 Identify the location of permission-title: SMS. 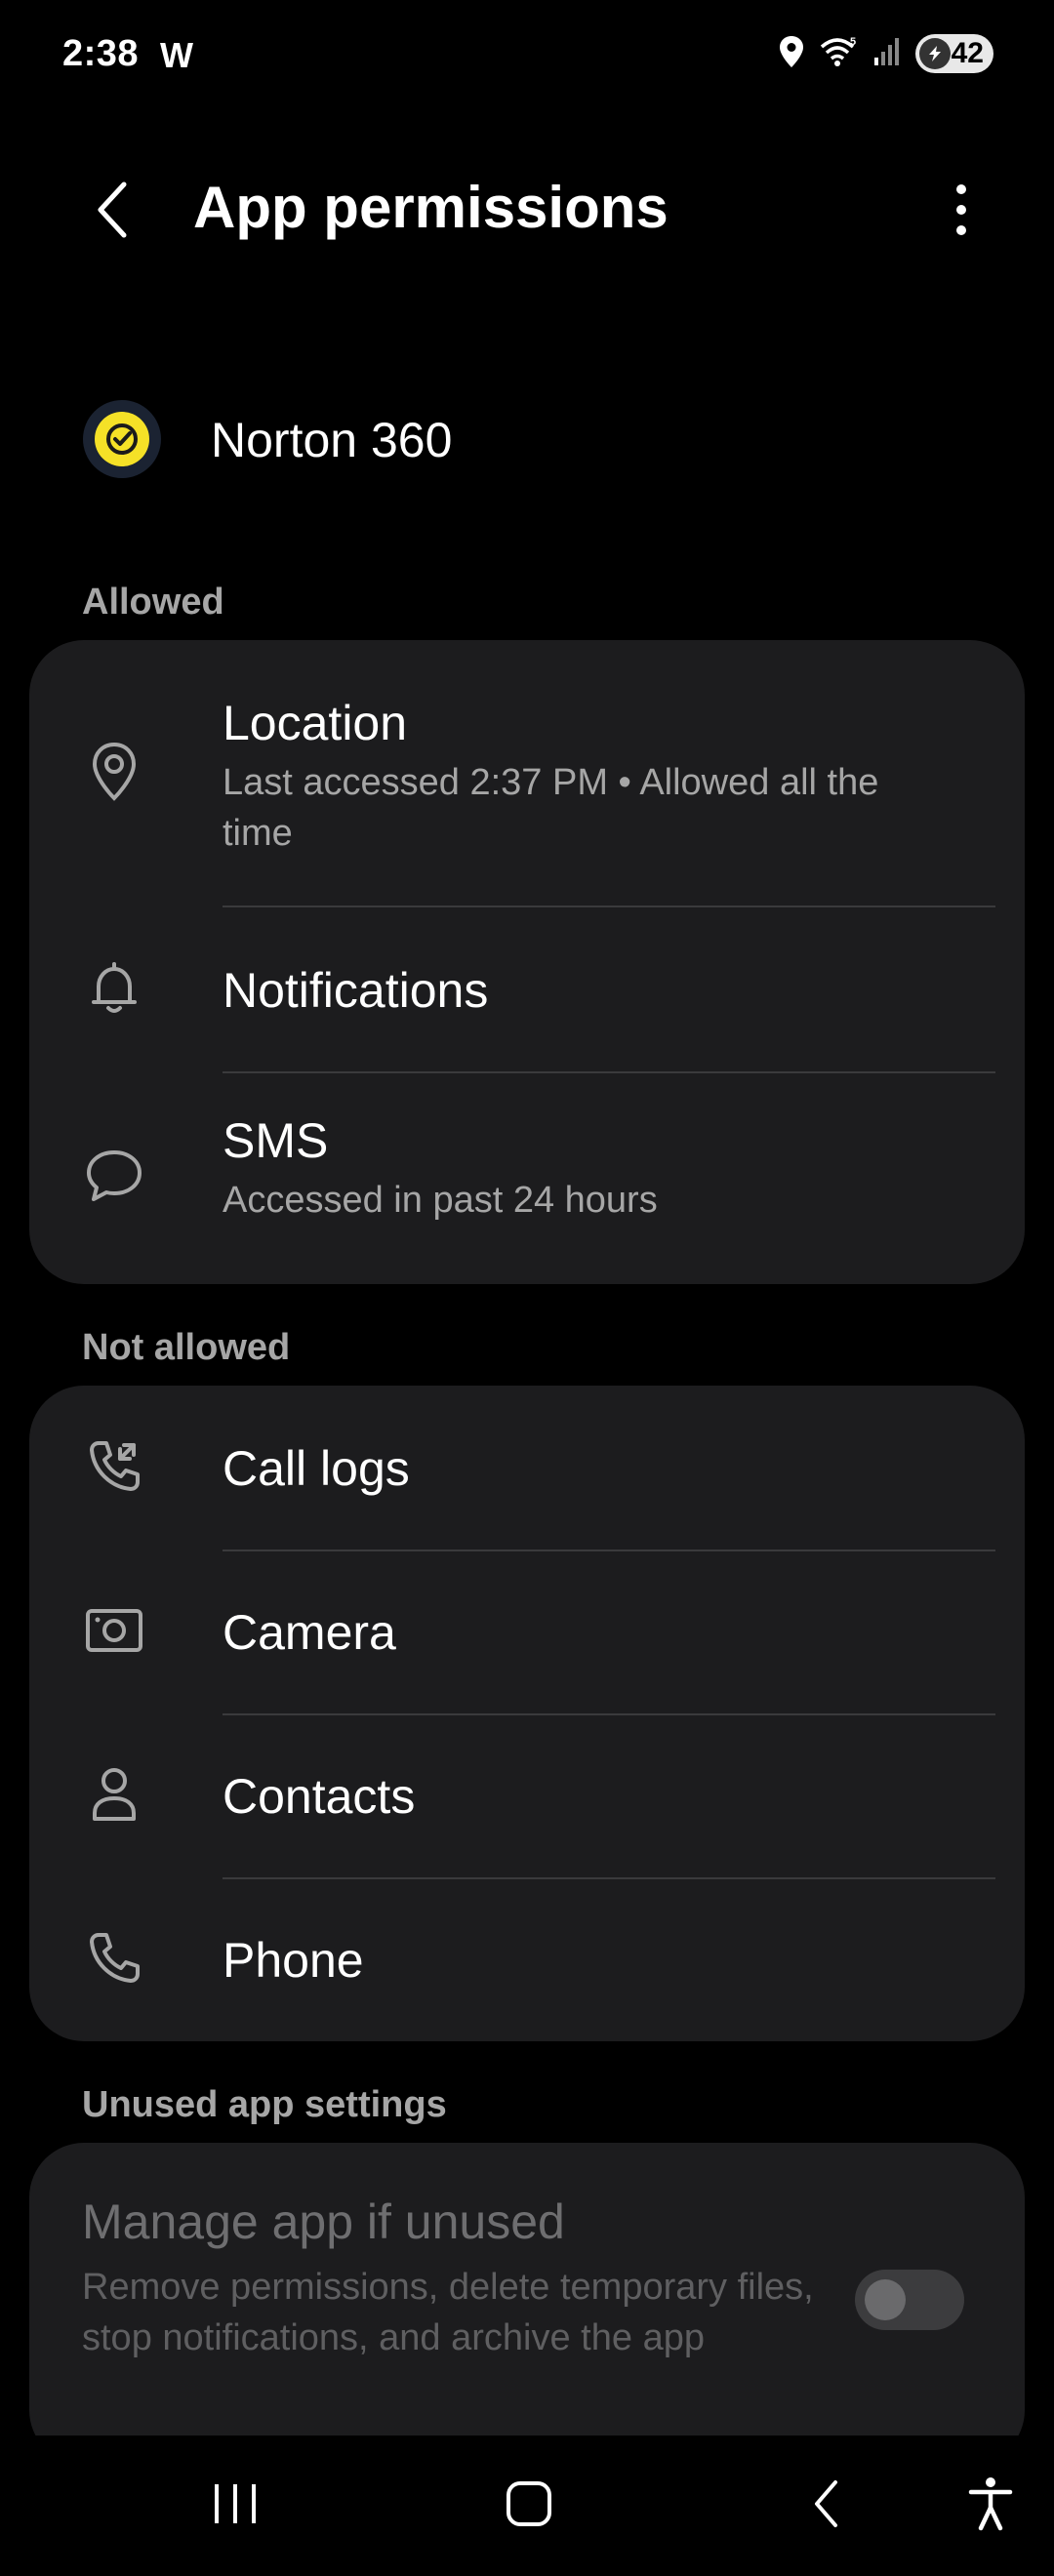
(276, 1140).